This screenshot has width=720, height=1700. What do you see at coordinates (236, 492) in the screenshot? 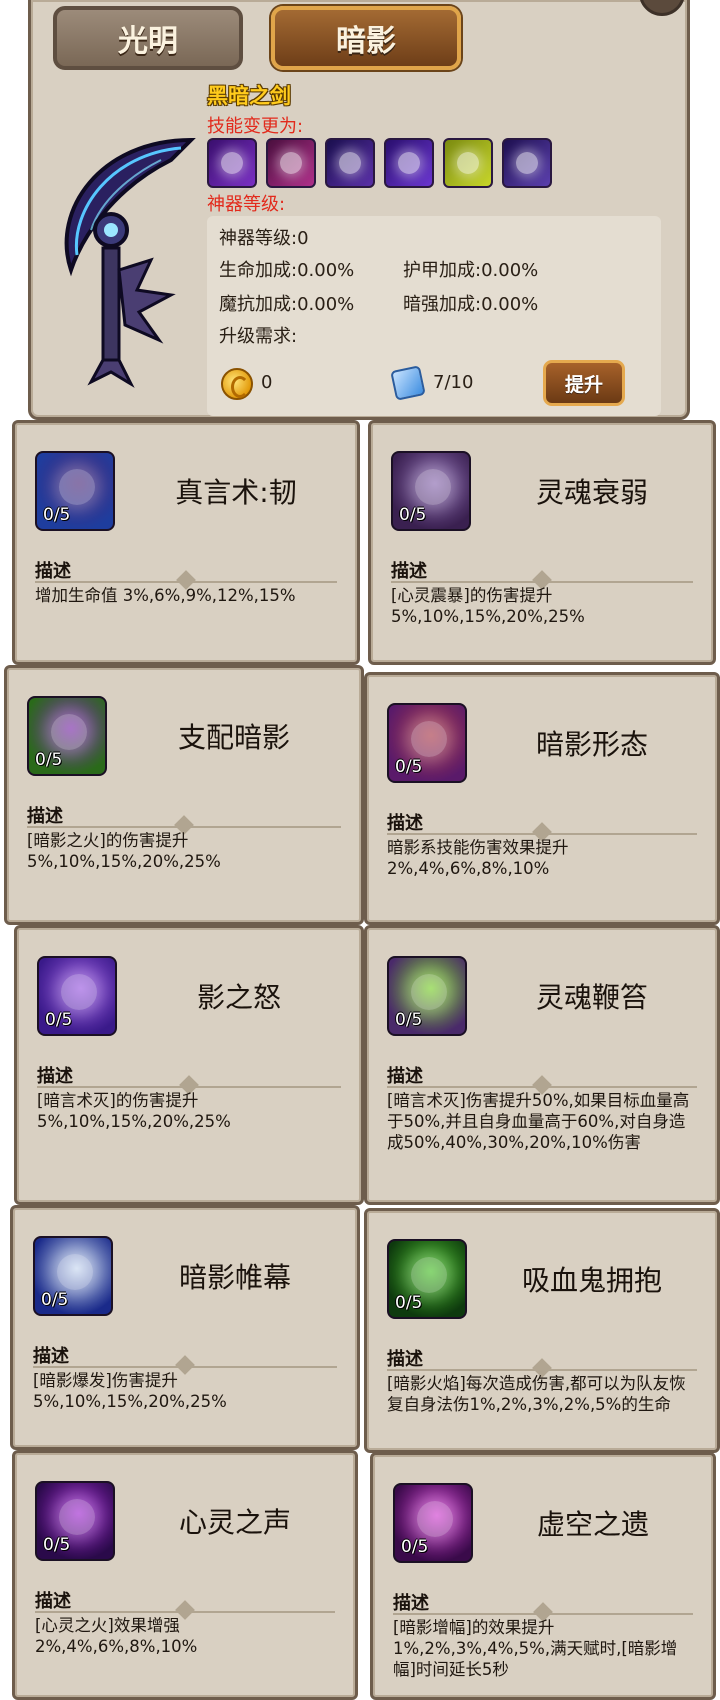
I see `skill-name: 真言术:韧` at bounding box center [236, 492].